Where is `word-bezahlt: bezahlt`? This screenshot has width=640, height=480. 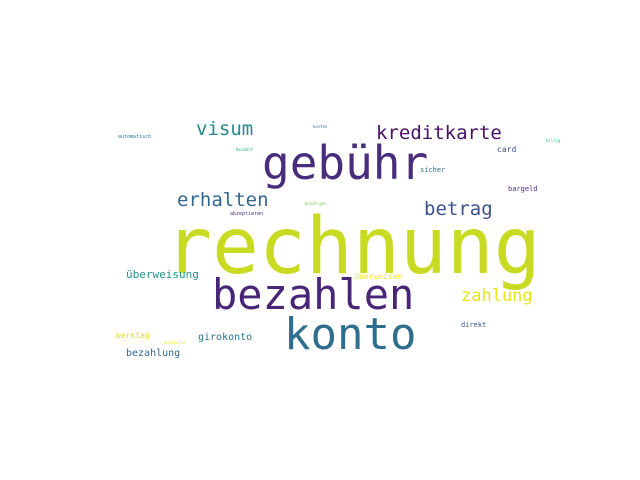
word-bezahlt: bezahlt is located at coordinates (244, 149).